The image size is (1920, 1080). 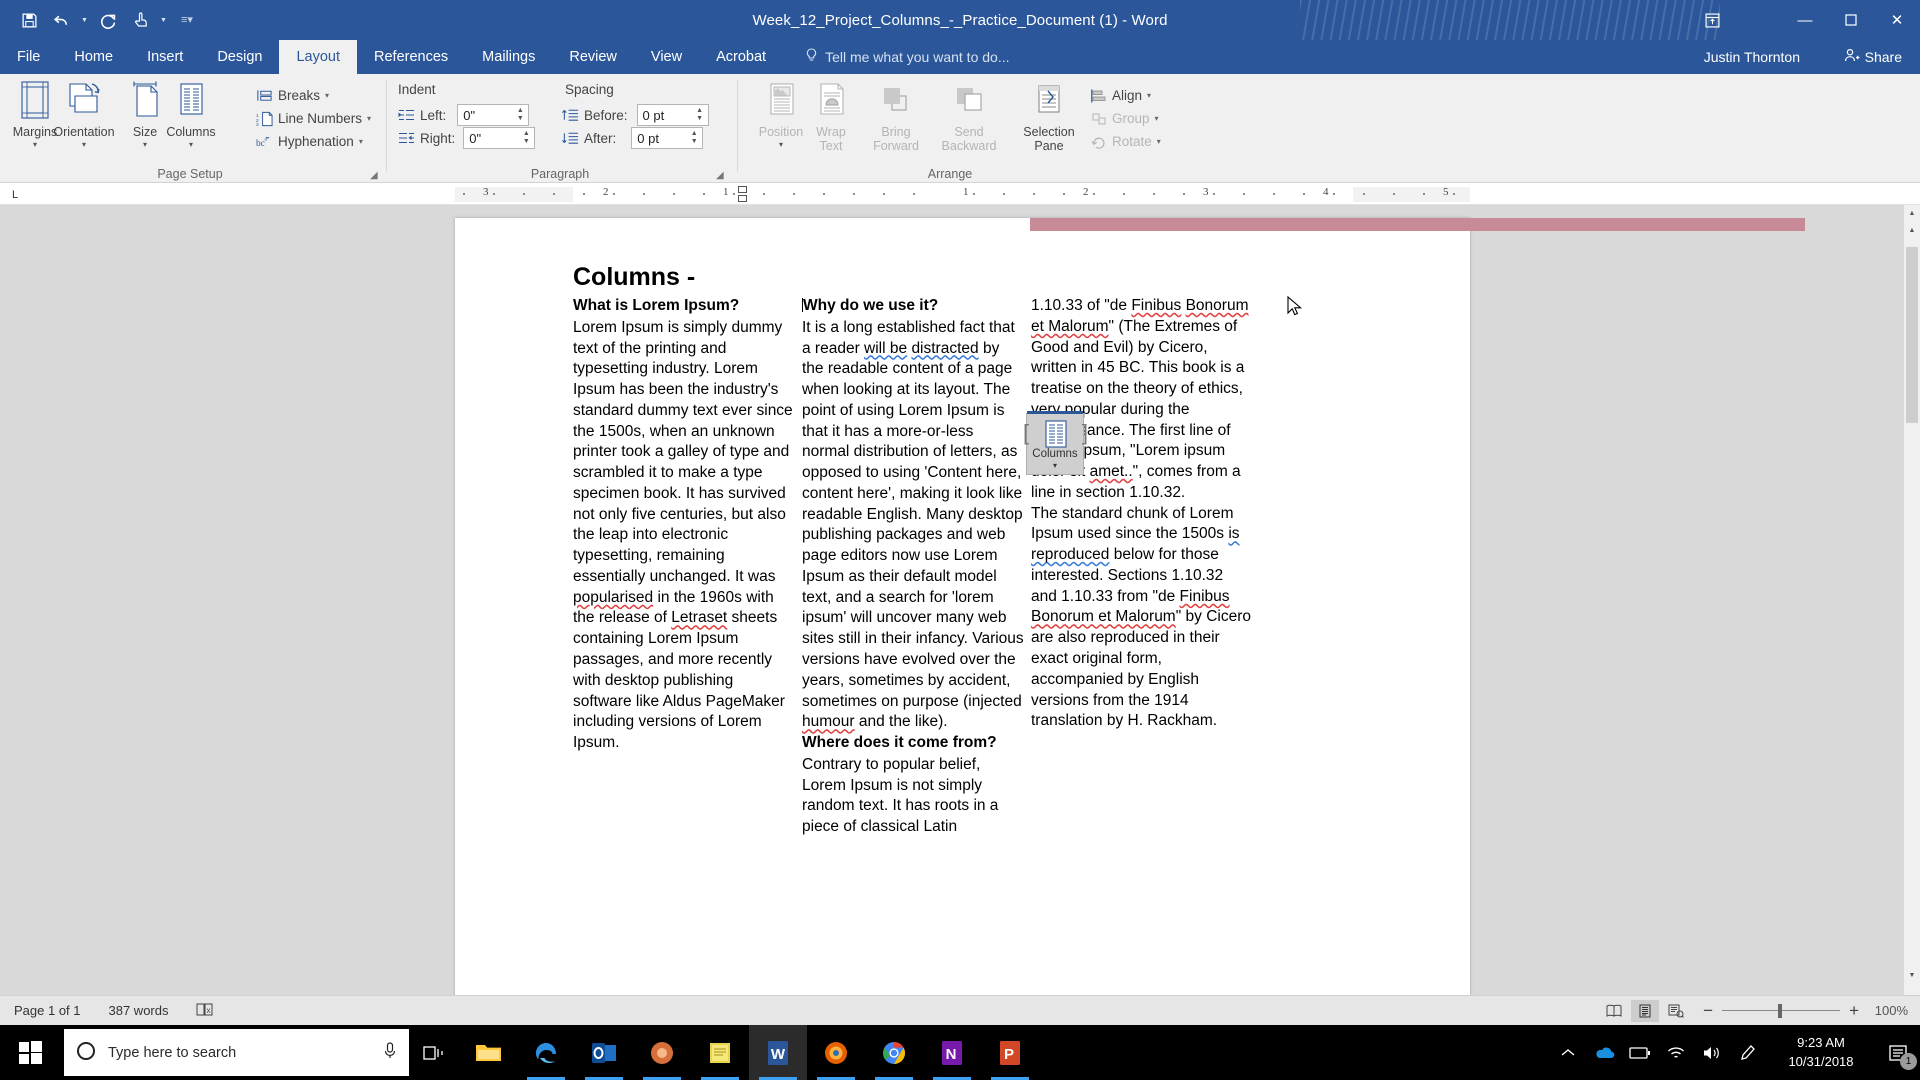 I want to click on spacing-after-spinner: ▲ ▼, so click(x=694, y=138).